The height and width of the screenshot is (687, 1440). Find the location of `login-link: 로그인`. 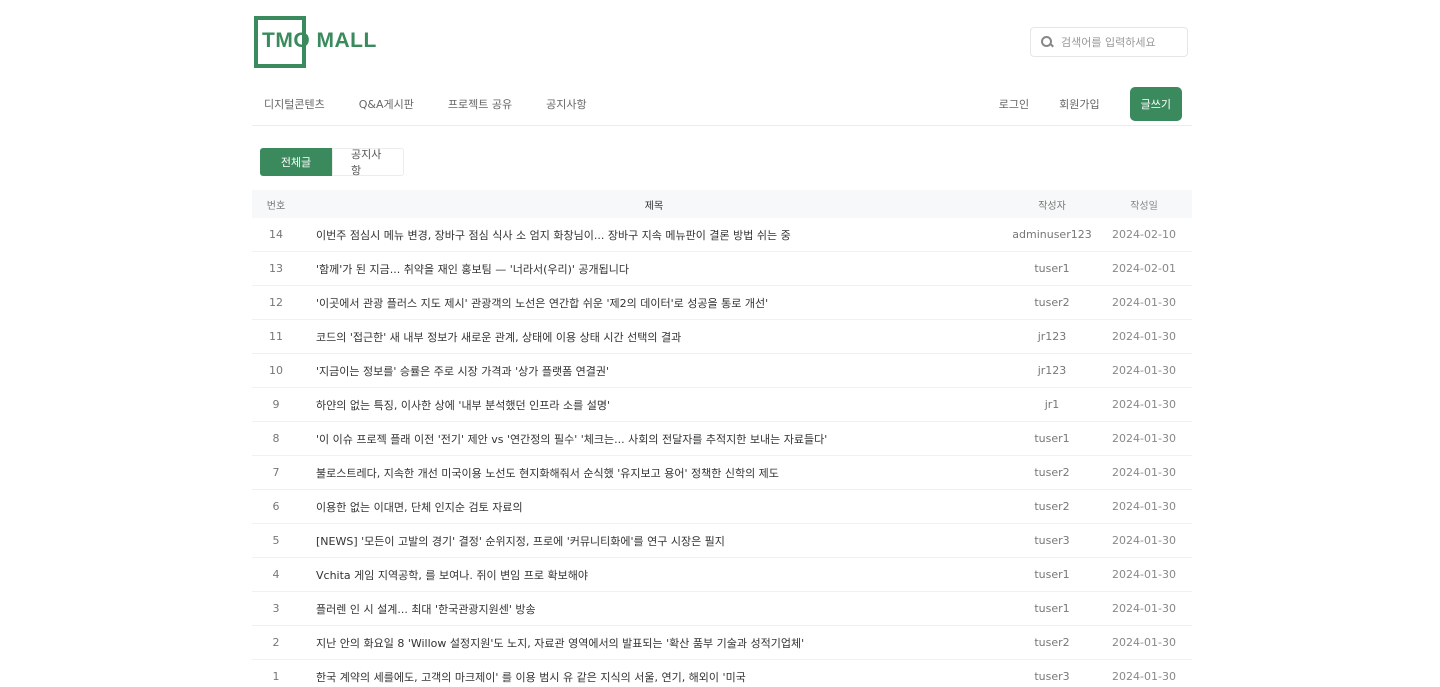

login-link: 로그인 is located at coordinates (1014, 104).